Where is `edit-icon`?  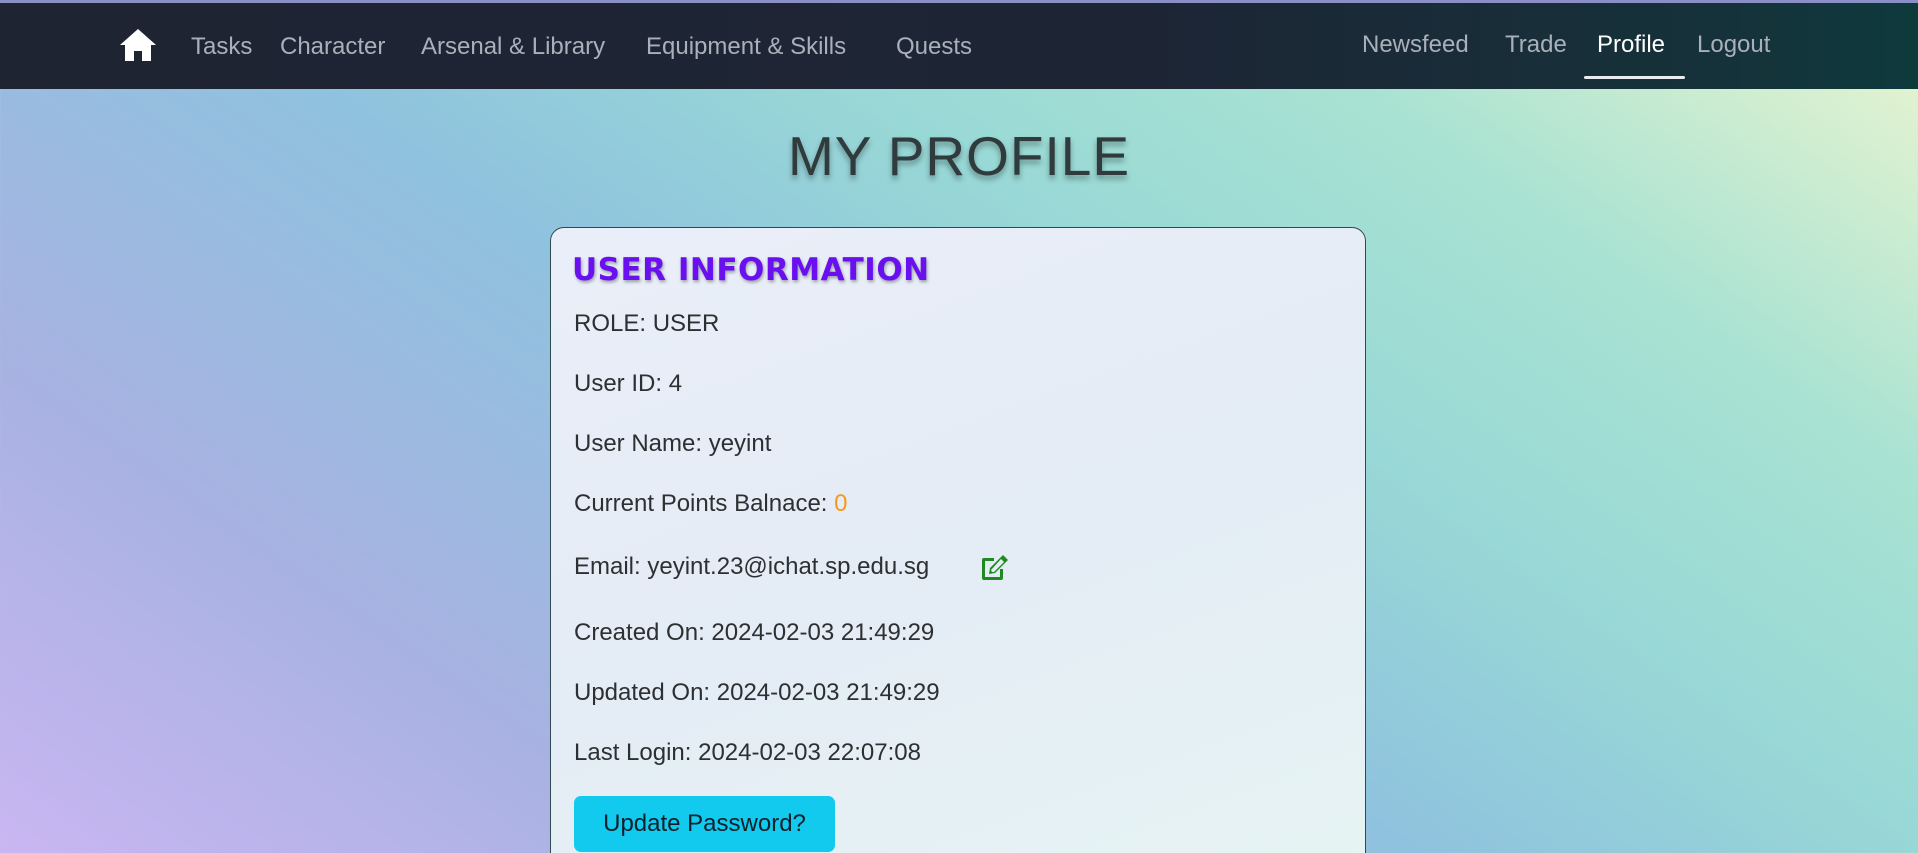
edit-icon is located at coordinates (995, 567).